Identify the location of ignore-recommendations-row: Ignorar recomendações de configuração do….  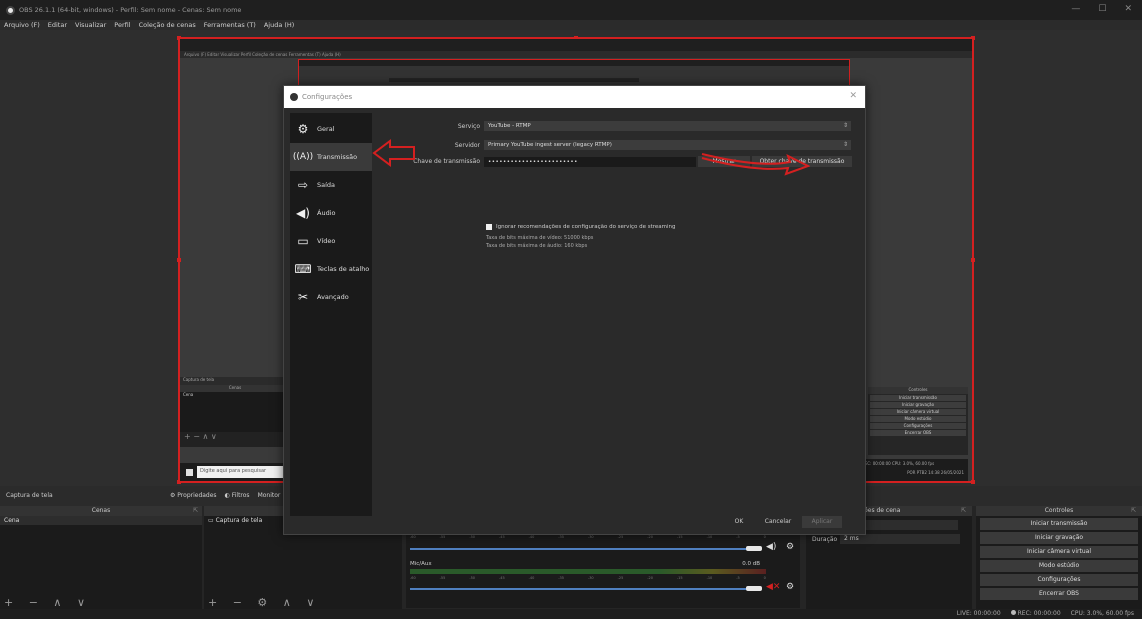
(581, 227).